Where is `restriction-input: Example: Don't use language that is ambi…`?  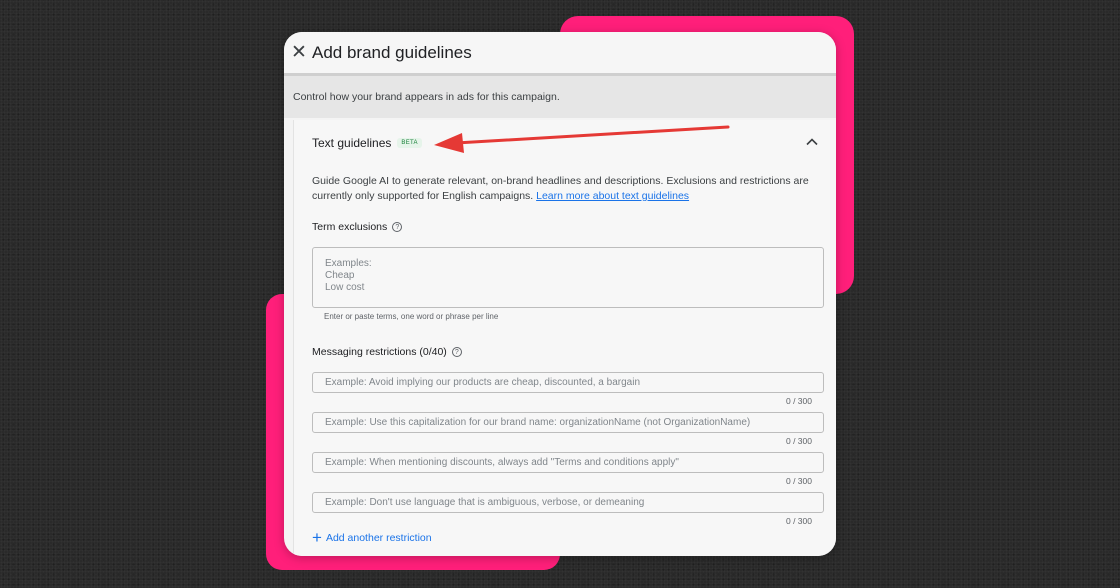 restriction-input: Example: Don't use language that is ambi… is located at coordinates (568, 502).